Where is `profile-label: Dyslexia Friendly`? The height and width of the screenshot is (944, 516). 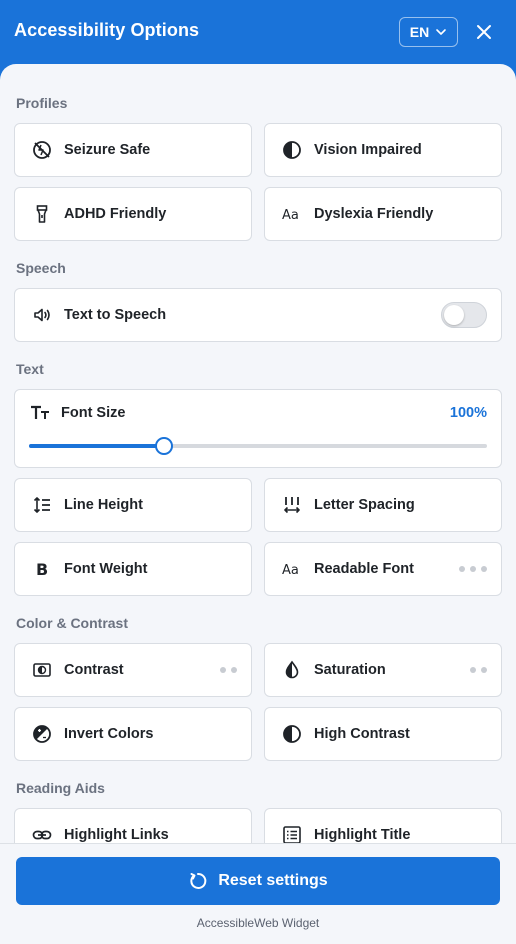 profile-label: Dyslexia Friendly is located at coordinates (374, 214).